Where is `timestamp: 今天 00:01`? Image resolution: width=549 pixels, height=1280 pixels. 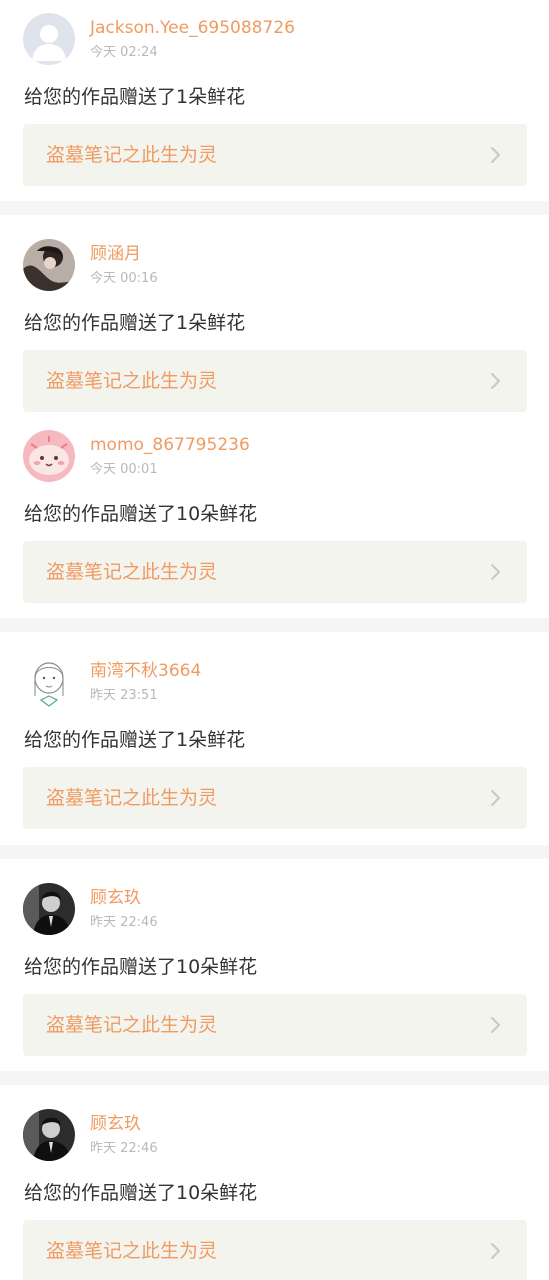 timestamp: 今天 00:01 is located at coordinates (124, 469).